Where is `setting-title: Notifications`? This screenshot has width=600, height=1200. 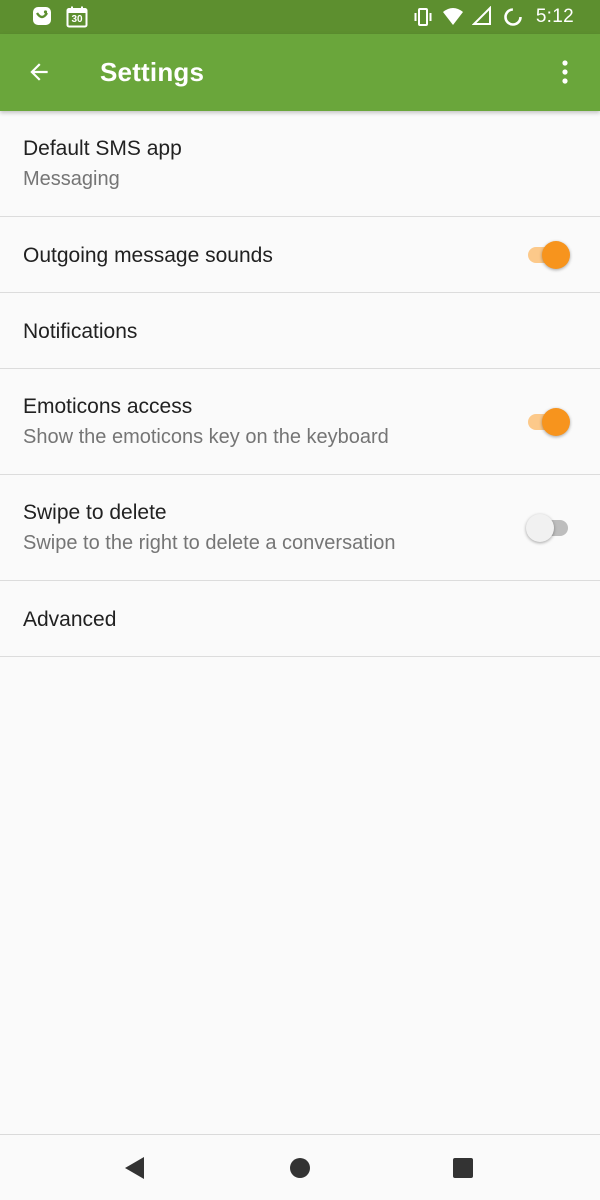 setting-title: Notifications is located at coordinates (80, 331).